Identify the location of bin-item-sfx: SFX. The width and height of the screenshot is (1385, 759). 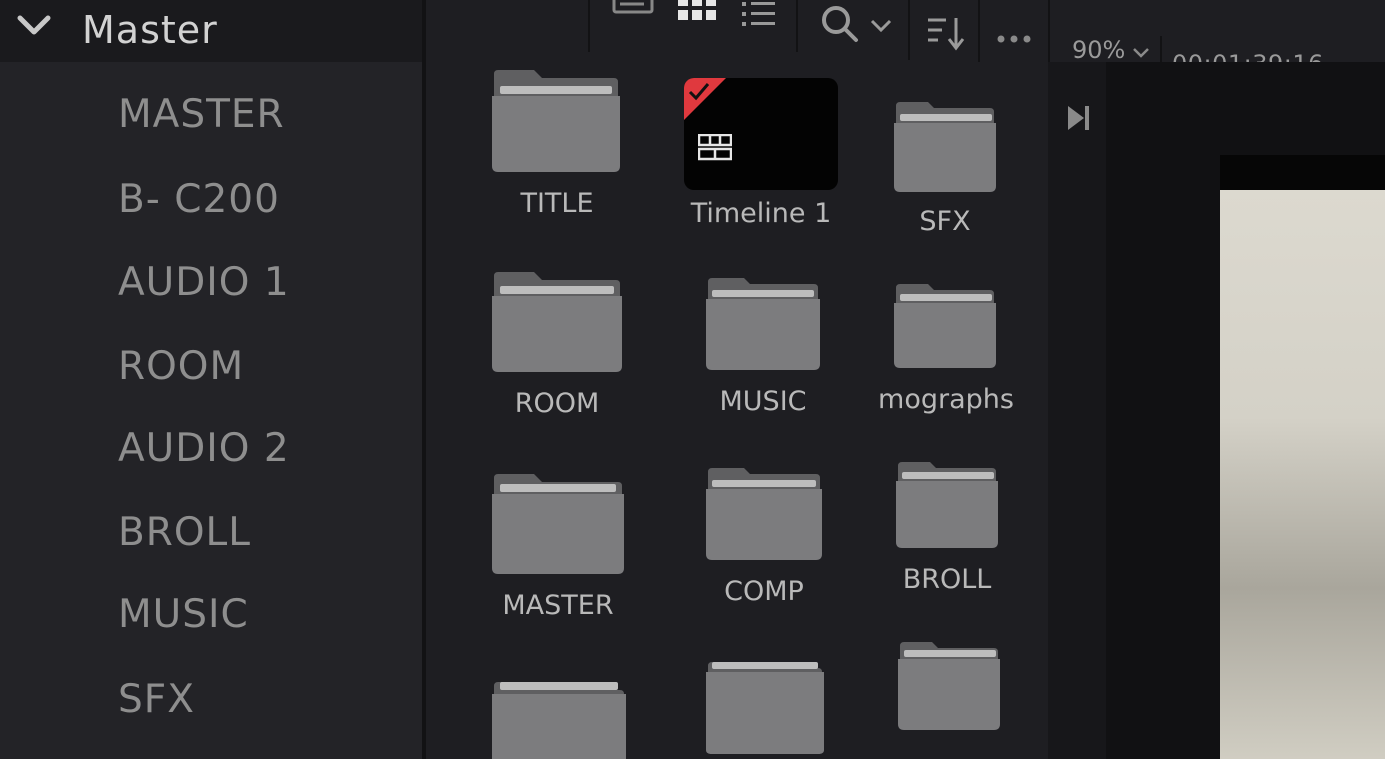
(156, 699).